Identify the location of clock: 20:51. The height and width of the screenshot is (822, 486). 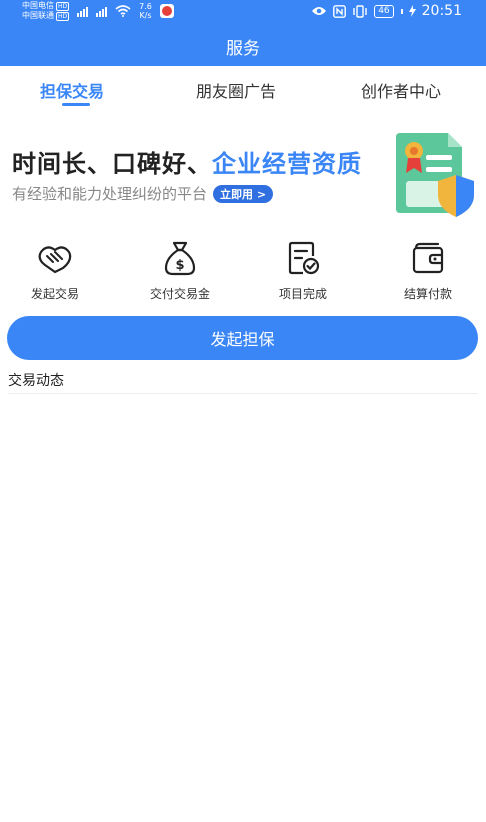
(441, 11).